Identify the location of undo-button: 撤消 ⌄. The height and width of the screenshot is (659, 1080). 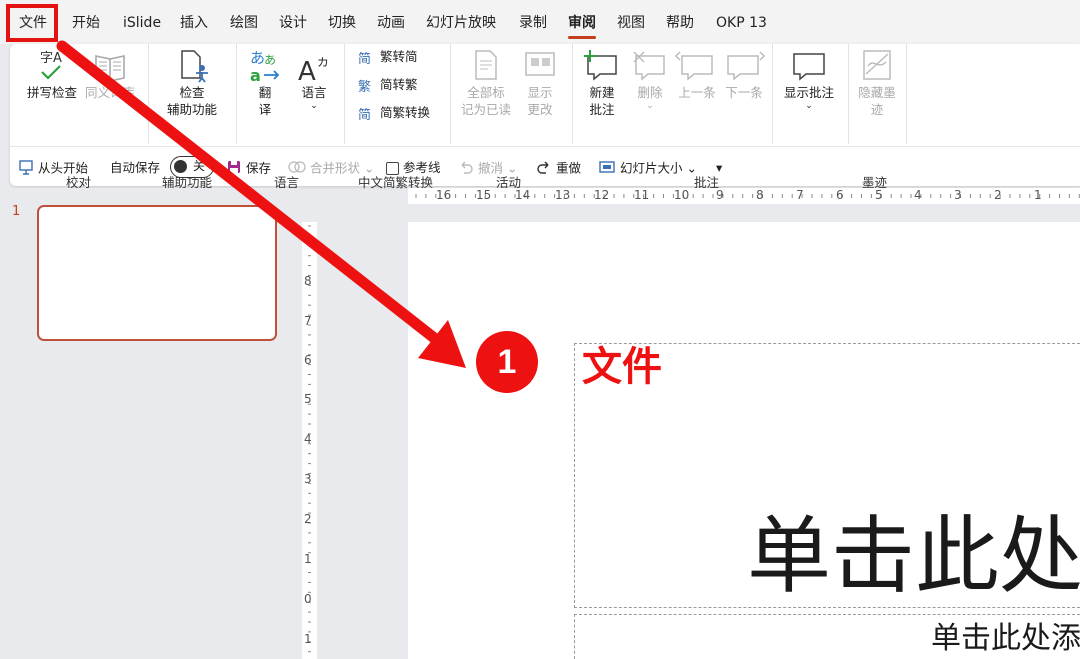
(487, 169).